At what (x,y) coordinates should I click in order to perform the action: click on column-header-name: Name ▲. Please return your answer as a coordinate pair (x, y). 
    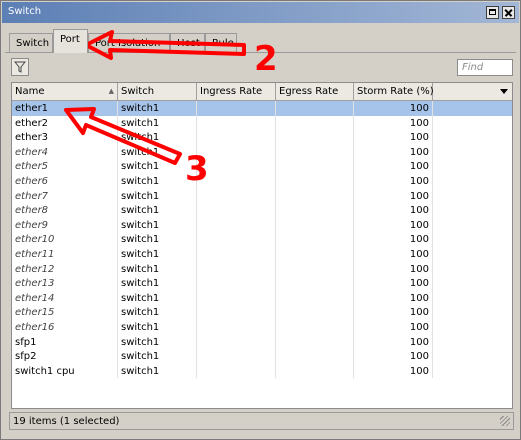
    Looking at the image, I should click on (65, 91).